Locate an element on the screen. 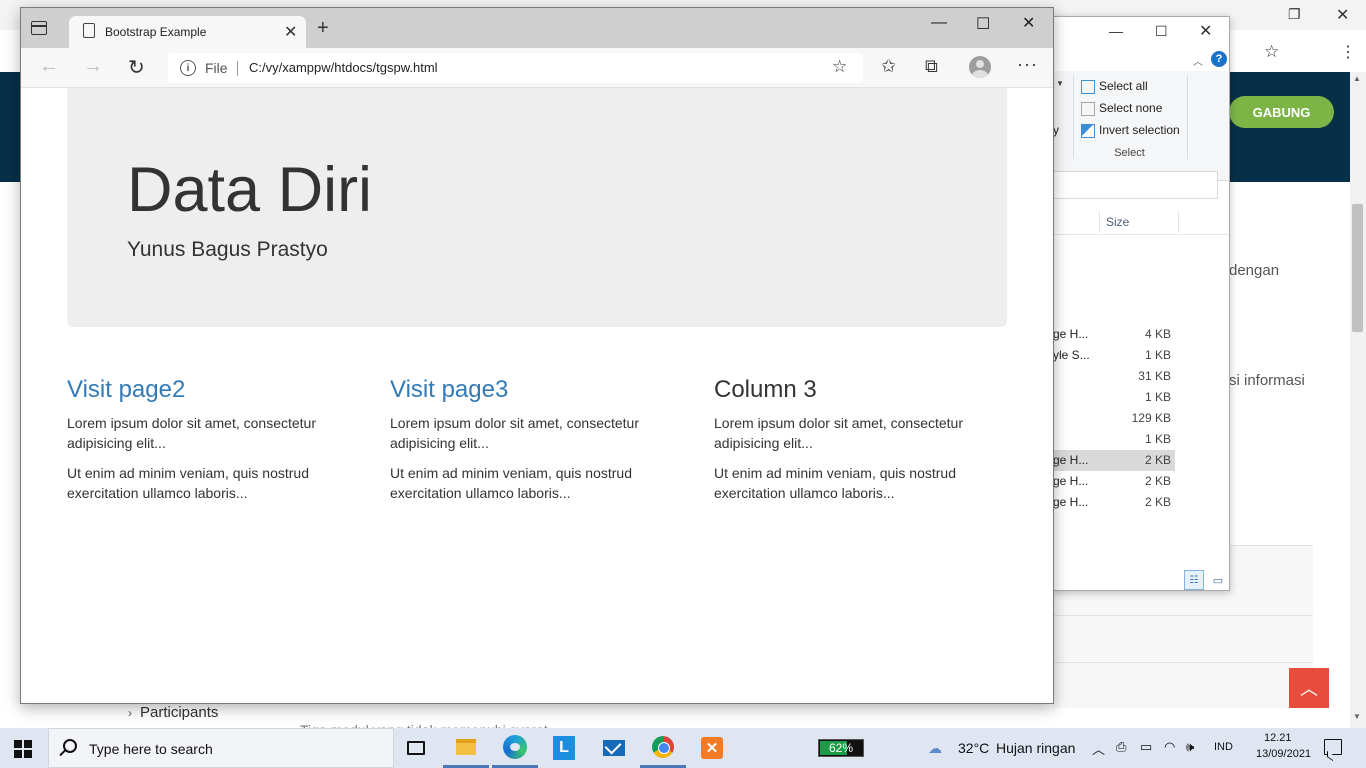 The width and height of the screenshot is (1366, 768). address-divider is located at coordinates (237, 68).